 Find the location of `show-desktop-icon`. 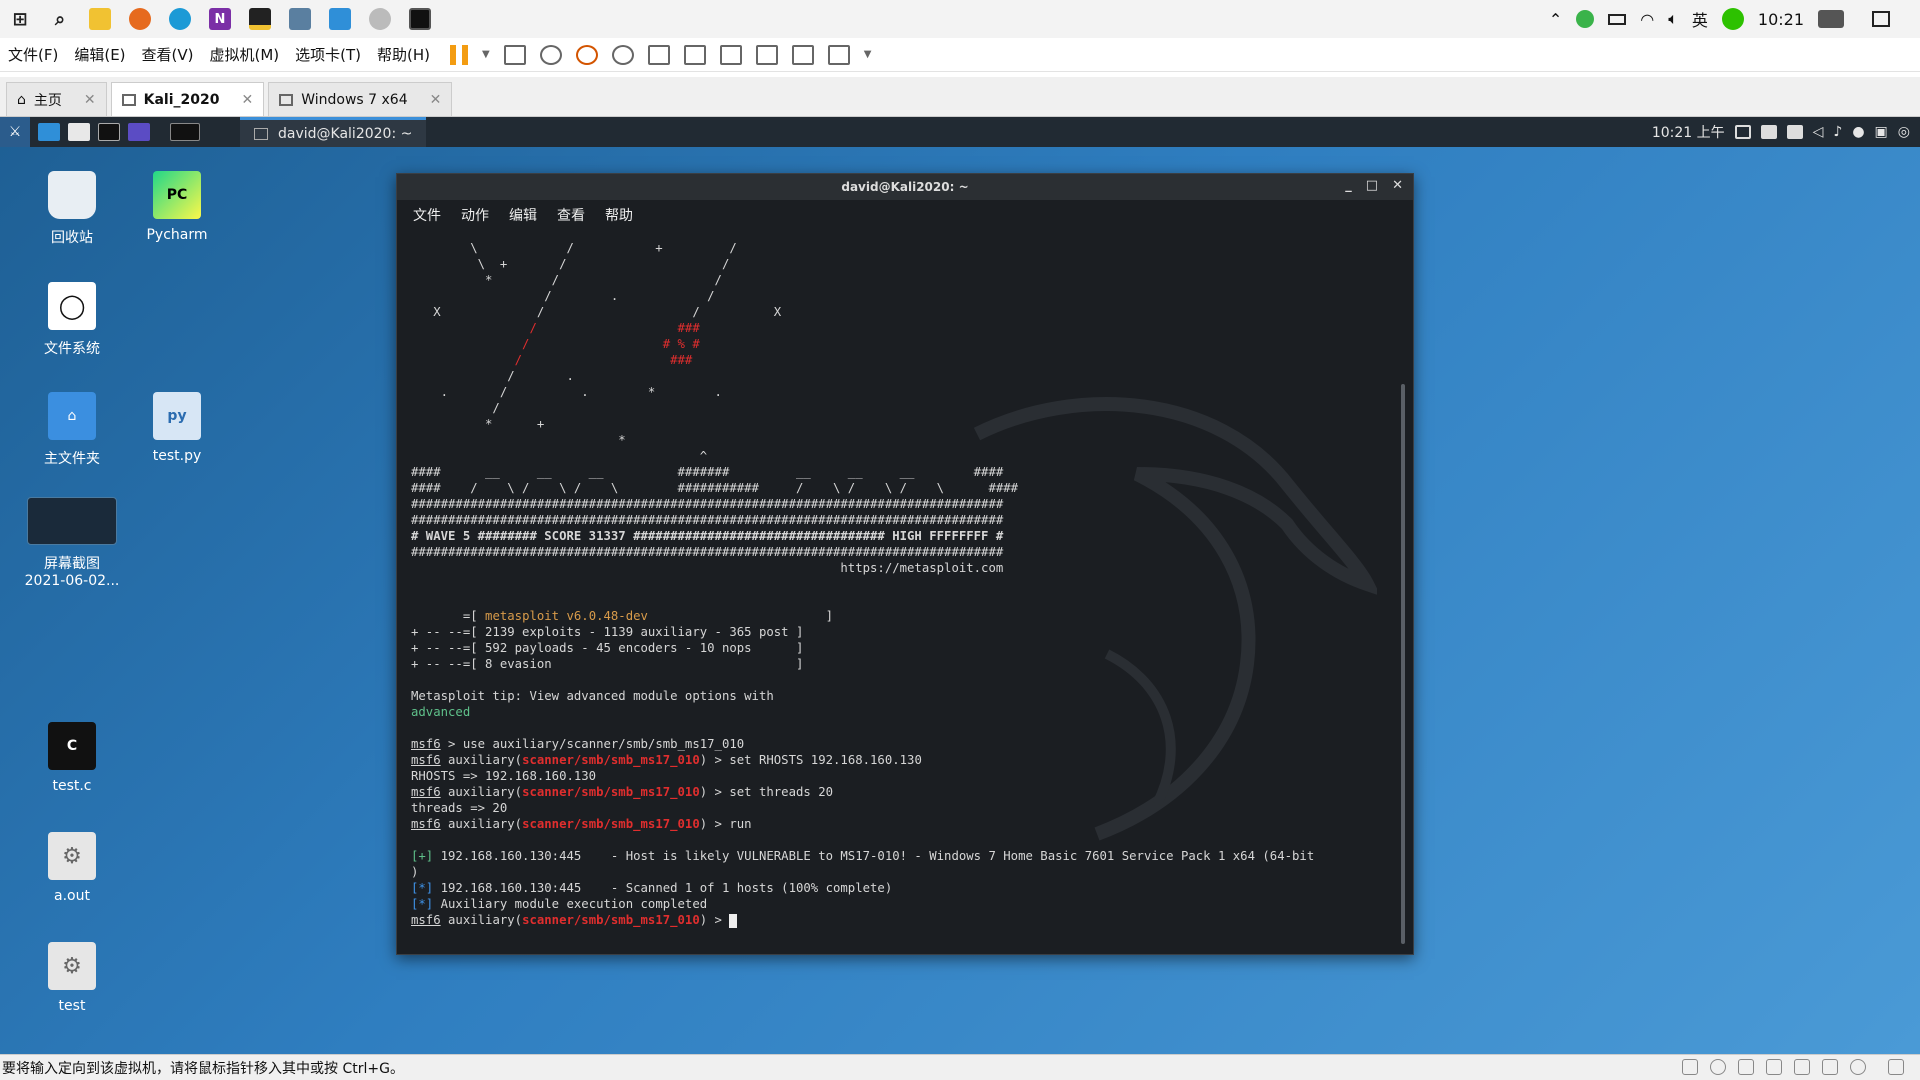

show-desktop-icon is located at coordinates (49, 132).